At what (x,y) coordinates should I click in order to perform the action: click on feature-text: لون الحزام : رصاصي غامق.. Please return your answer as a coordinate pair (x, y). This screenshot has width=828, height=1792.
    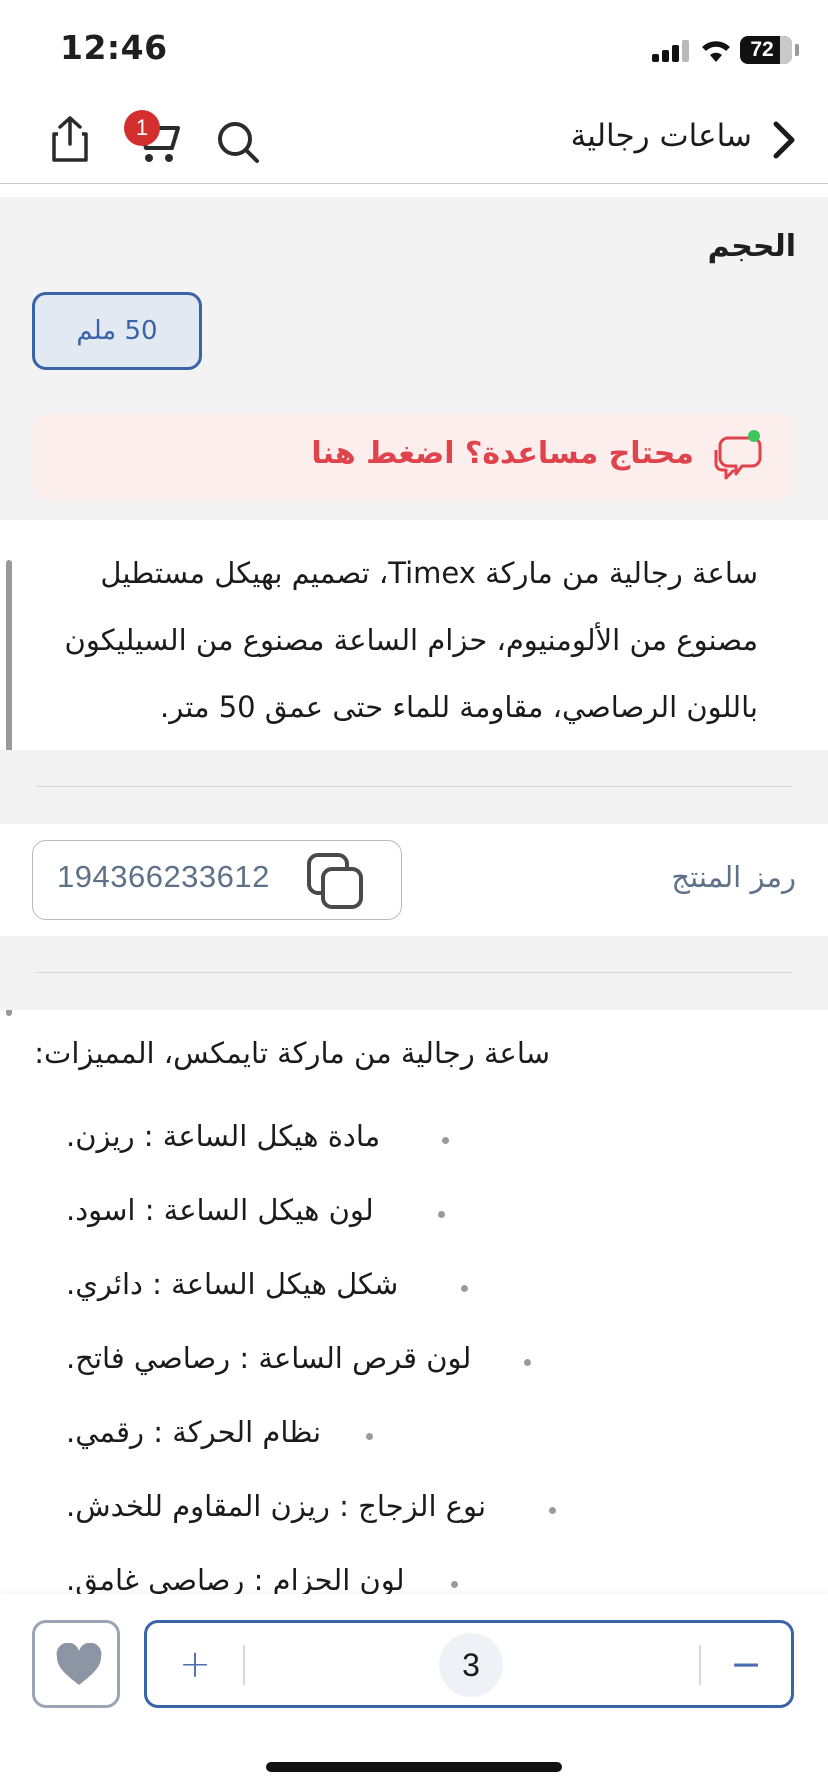
    Looking at the image, I should click on (235, 1580).